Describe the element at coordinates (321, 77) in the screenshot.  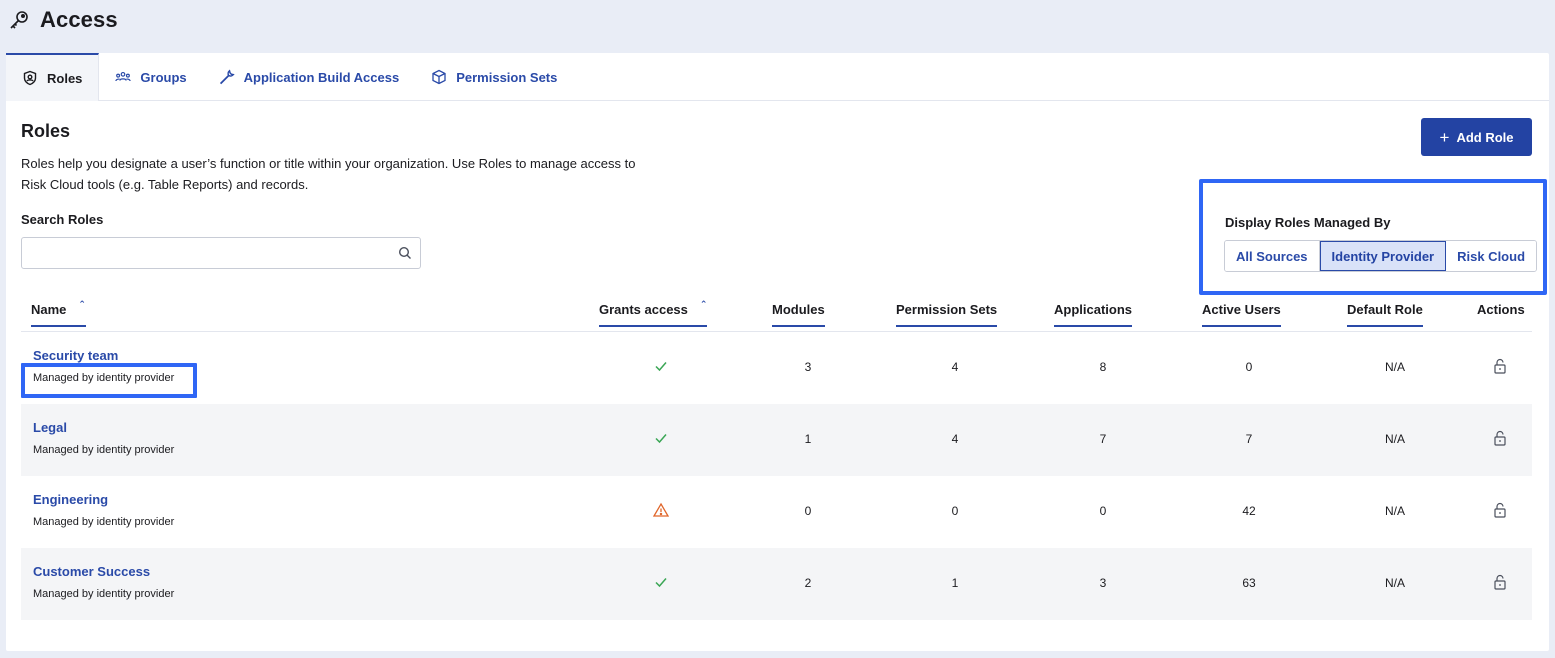
I see `tab-label: Application Build Access` at that location.